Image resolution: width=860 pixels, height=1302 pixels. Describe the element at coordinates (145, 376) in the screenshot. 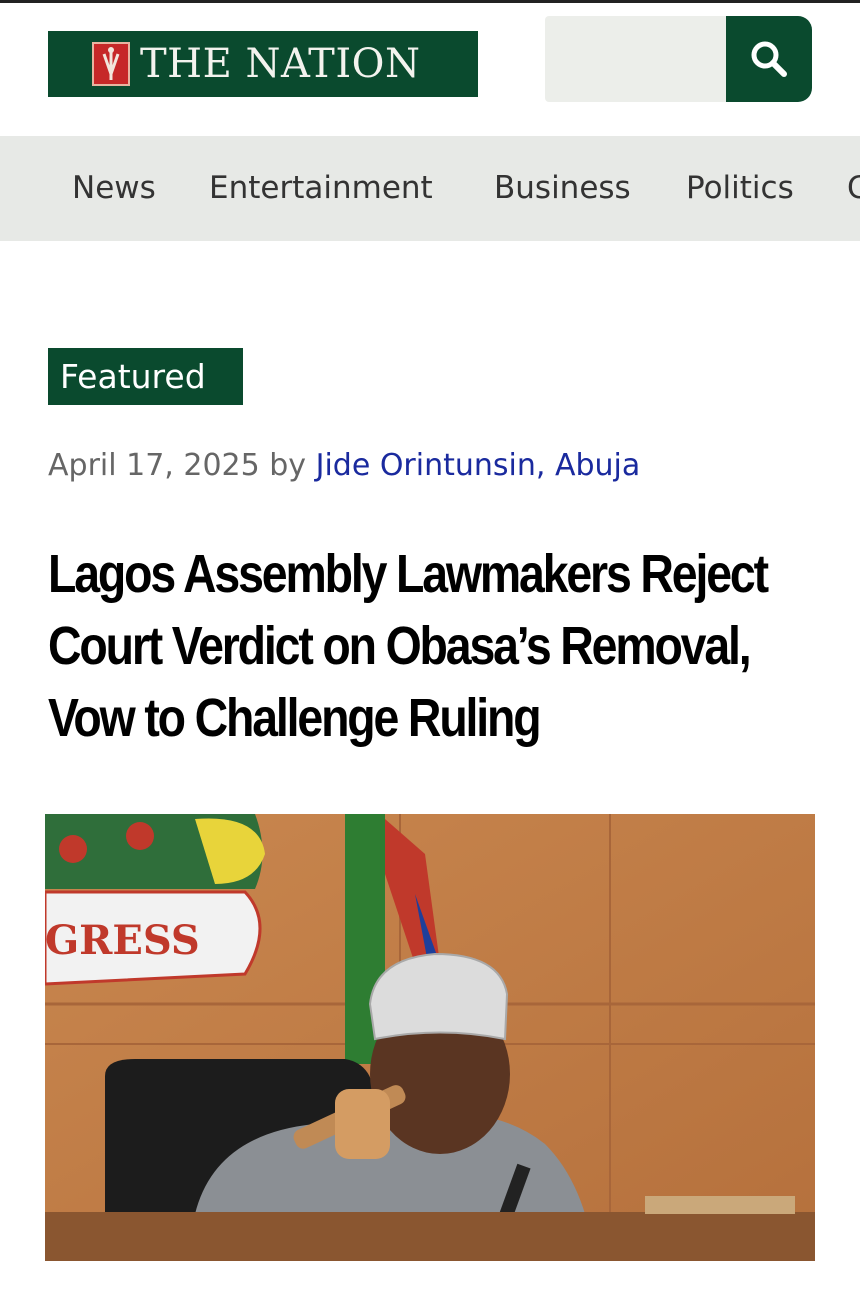

I see `category-badge: Featured` at that location.